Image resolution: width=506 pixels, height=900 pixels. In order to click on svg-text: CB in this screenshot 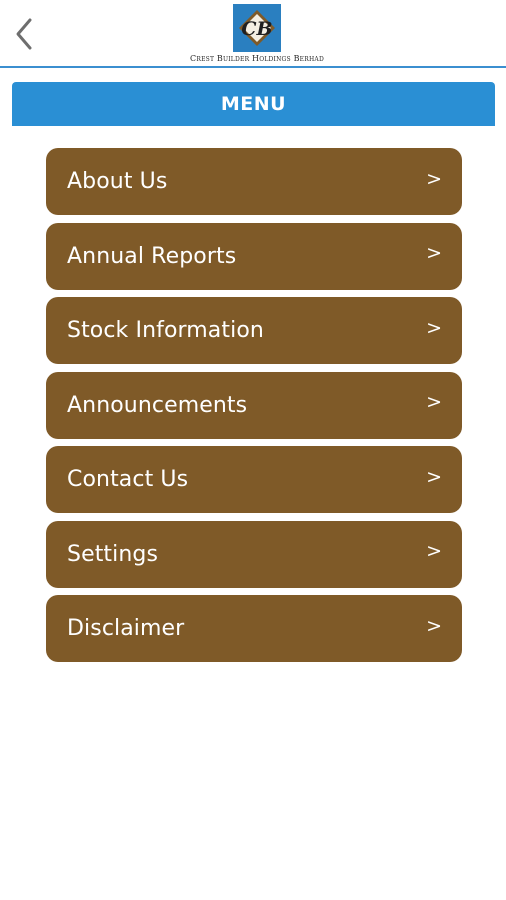, I will do `click(256, 29)`.